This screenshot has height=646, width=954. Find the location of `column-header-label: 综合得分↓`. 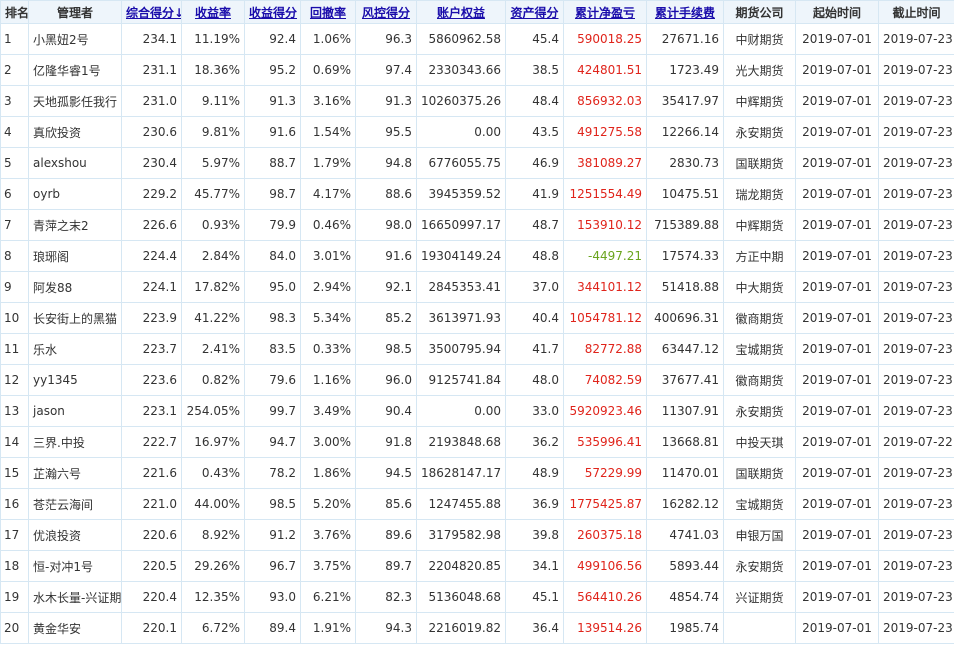

column-header-label: 综合得分↓ is located at coordinates (153, 13).